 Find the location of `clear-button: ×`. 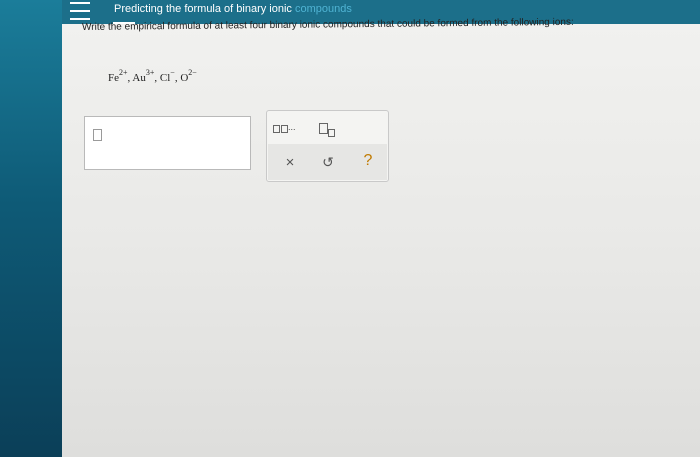

clear-button: × is located at coordinates (290, 162).